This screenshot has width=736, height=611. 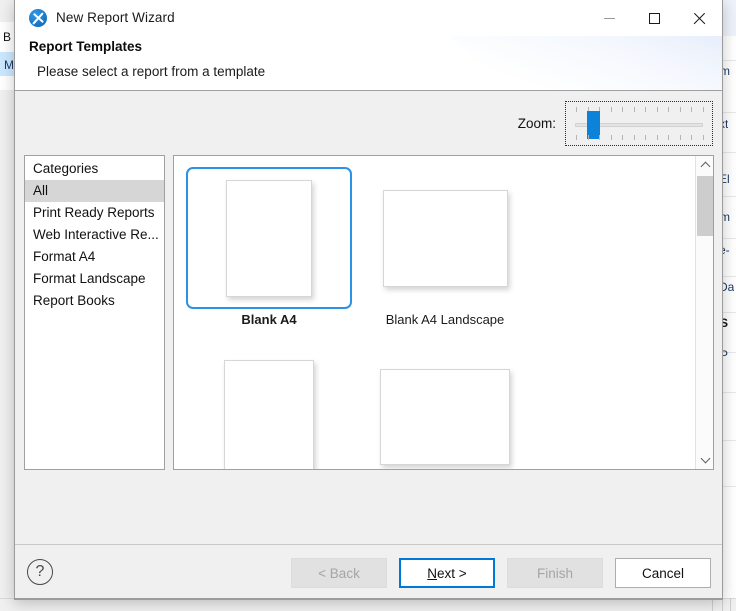 What do you see at coordinates (501, 573) in the screenshot?
I see `wizard-button-row: < Back Next > Finish Cancel` at bounding box center [501, 573].